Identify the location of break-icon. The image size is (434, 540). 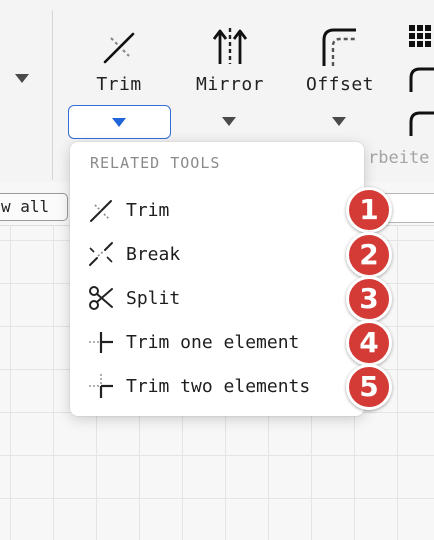
(101, 254).